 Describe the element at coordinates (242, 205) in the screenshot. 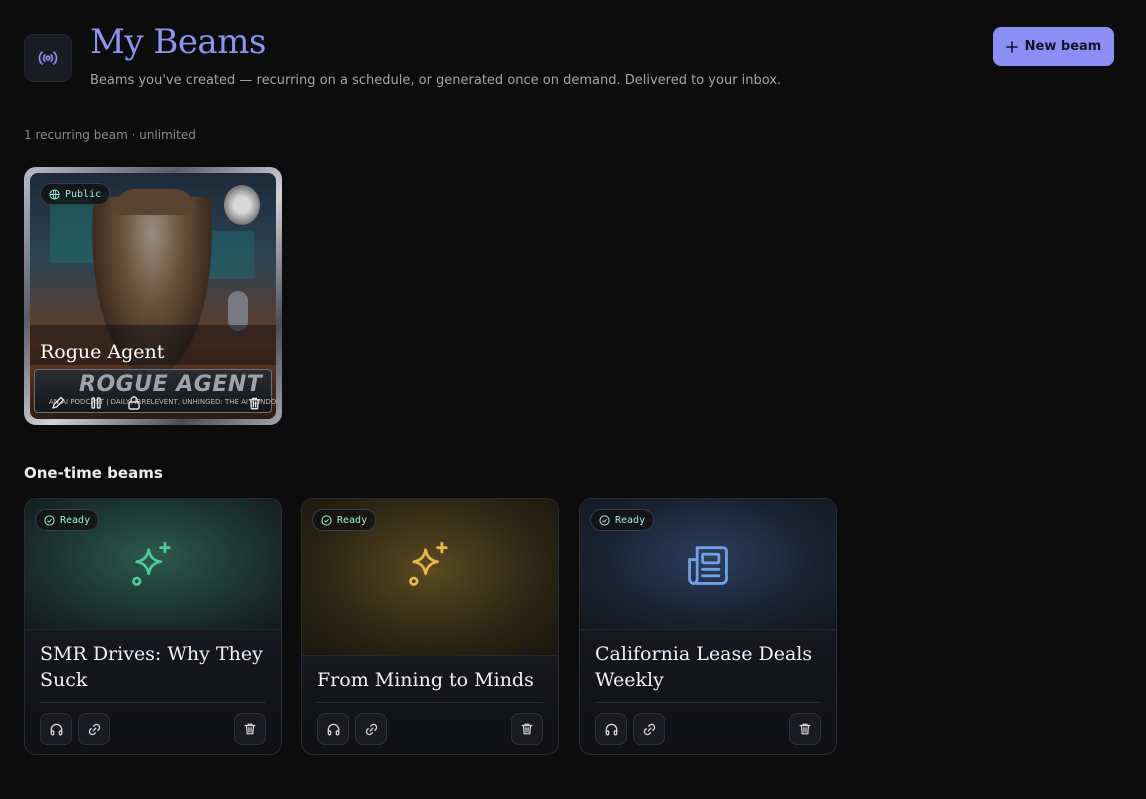

I see `skull-headphones-icon` at that location.